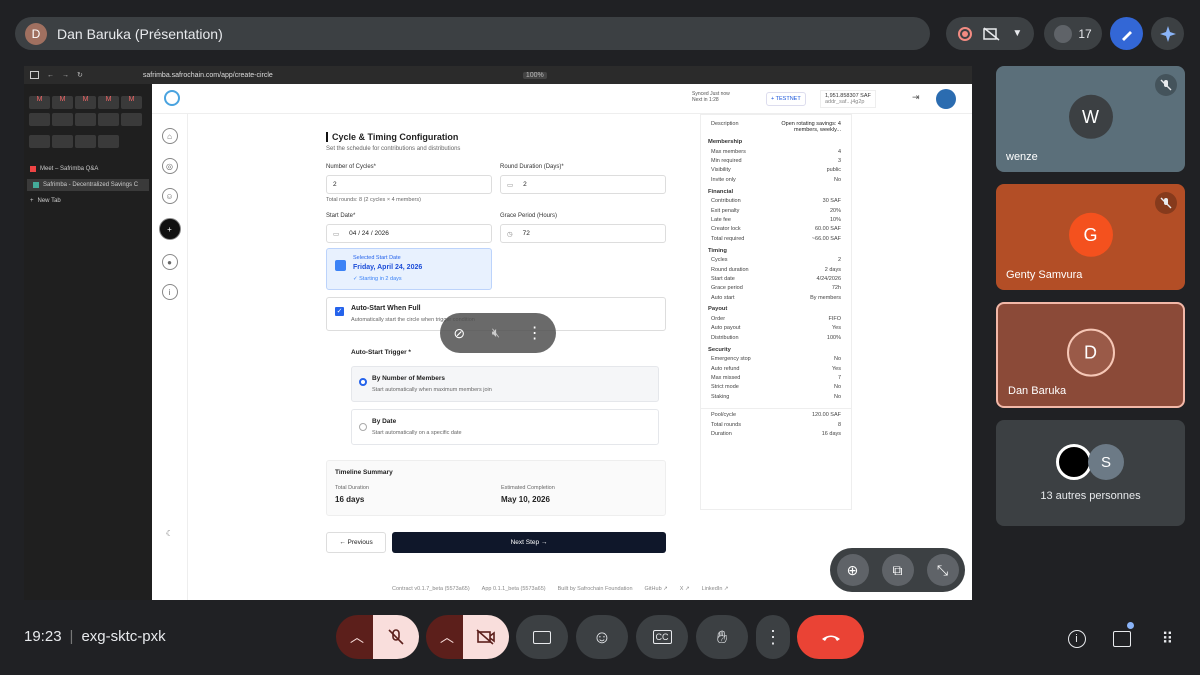  I want to click on start-date-input: ▭ 04 / 24 / 2026, so click(409, 233).